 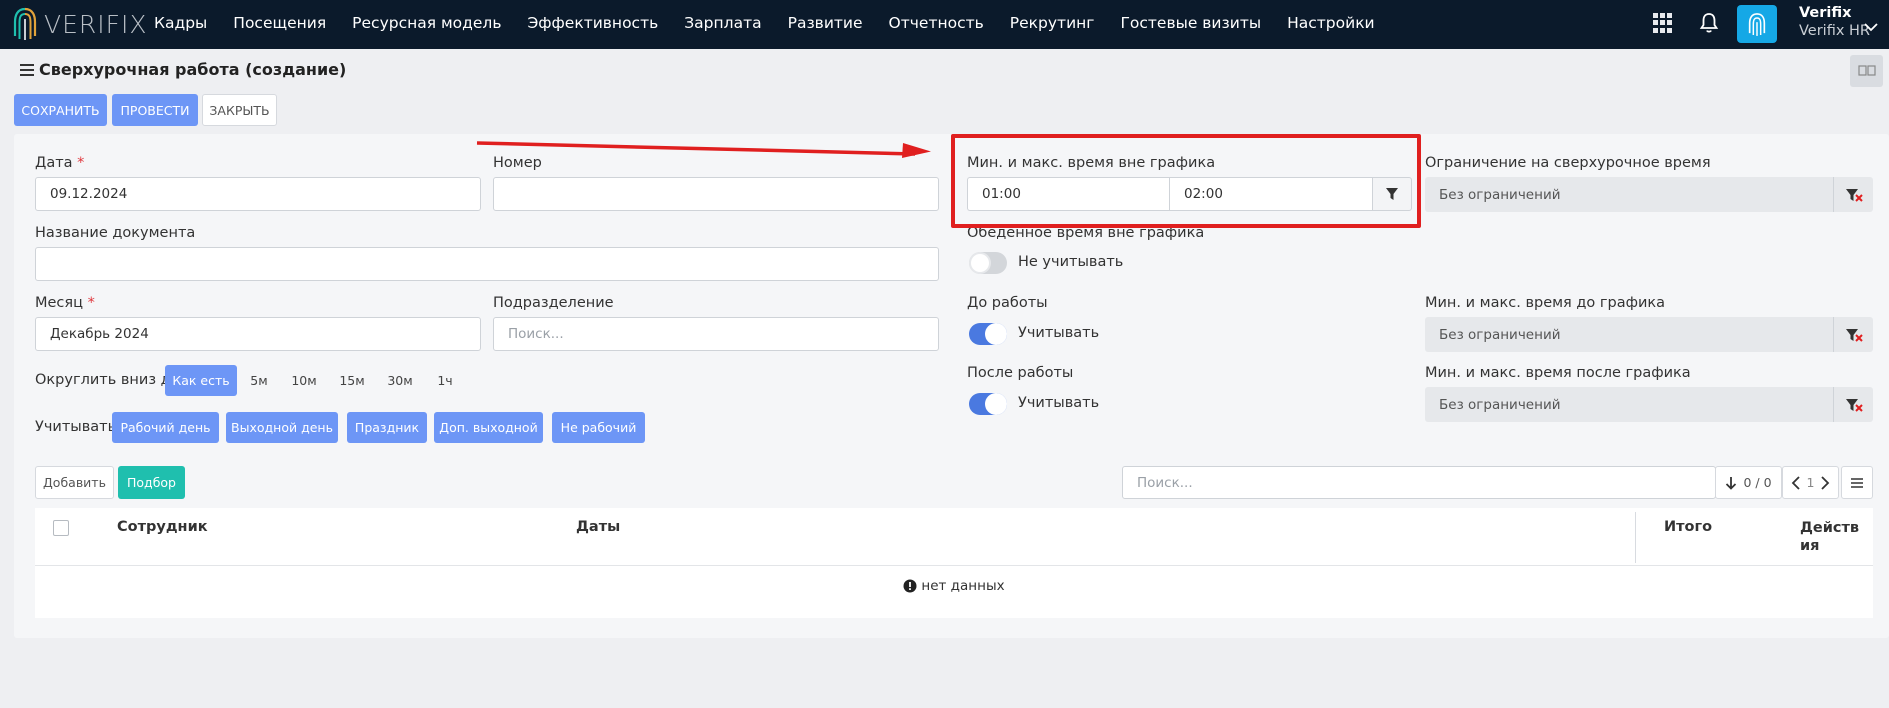 I want to click on bell-icon, so click(x=1709, y=23).